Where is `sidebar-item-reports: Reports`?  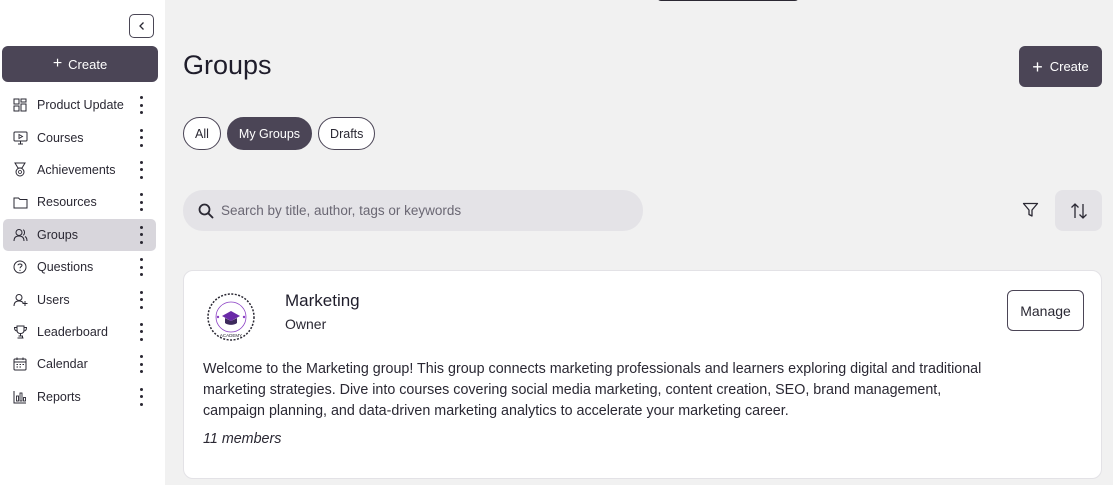 sidebar-item-reports: Reports is located at coordinates (79, 397).